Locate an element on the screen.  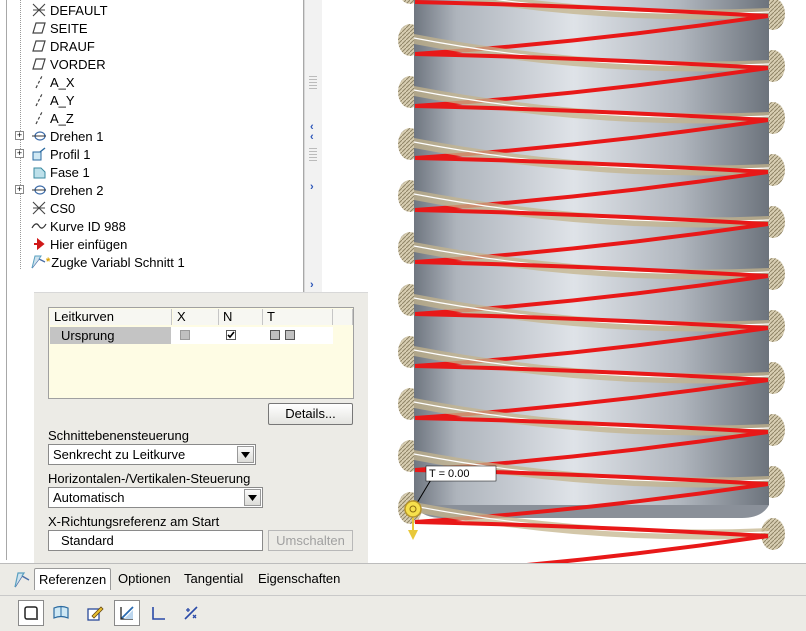
variable-section-icon is located at coordinates (191, 613).